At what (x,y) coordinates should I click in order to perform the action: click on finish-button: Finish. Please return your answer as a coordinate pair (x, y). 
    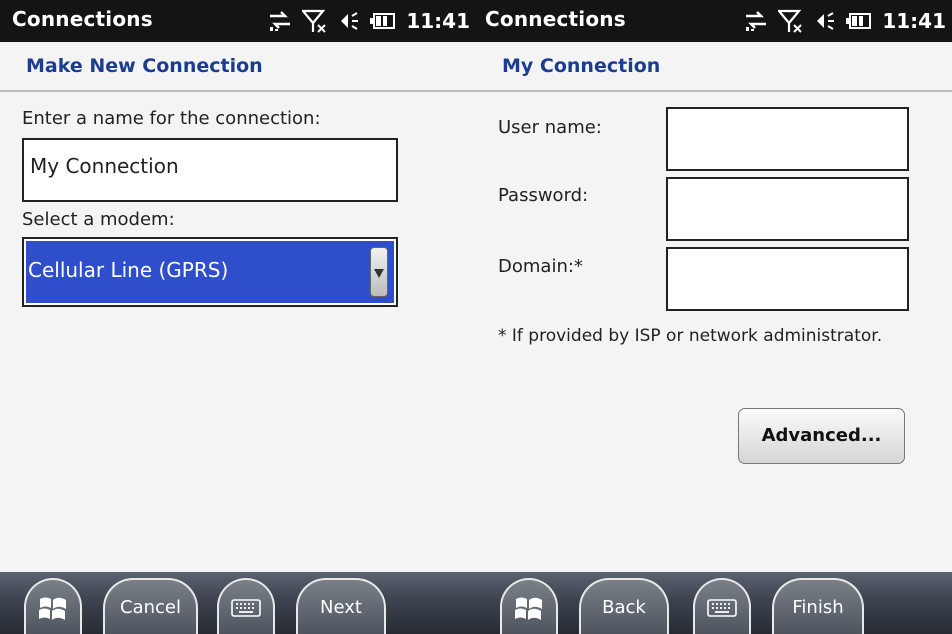
    Looking at the image, I should click on (818, 606).